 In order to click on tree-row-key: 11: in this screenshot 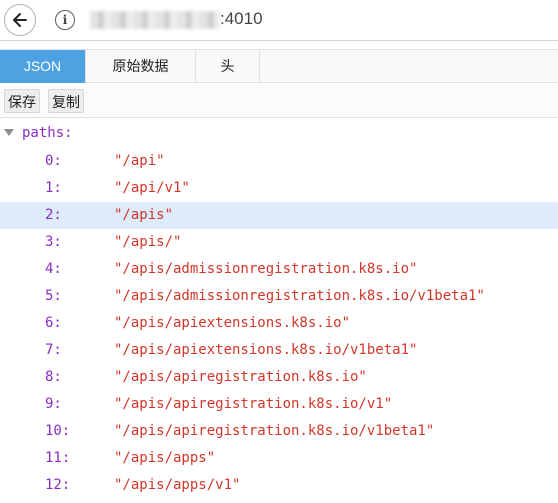, I will do `click(58, 458)`.